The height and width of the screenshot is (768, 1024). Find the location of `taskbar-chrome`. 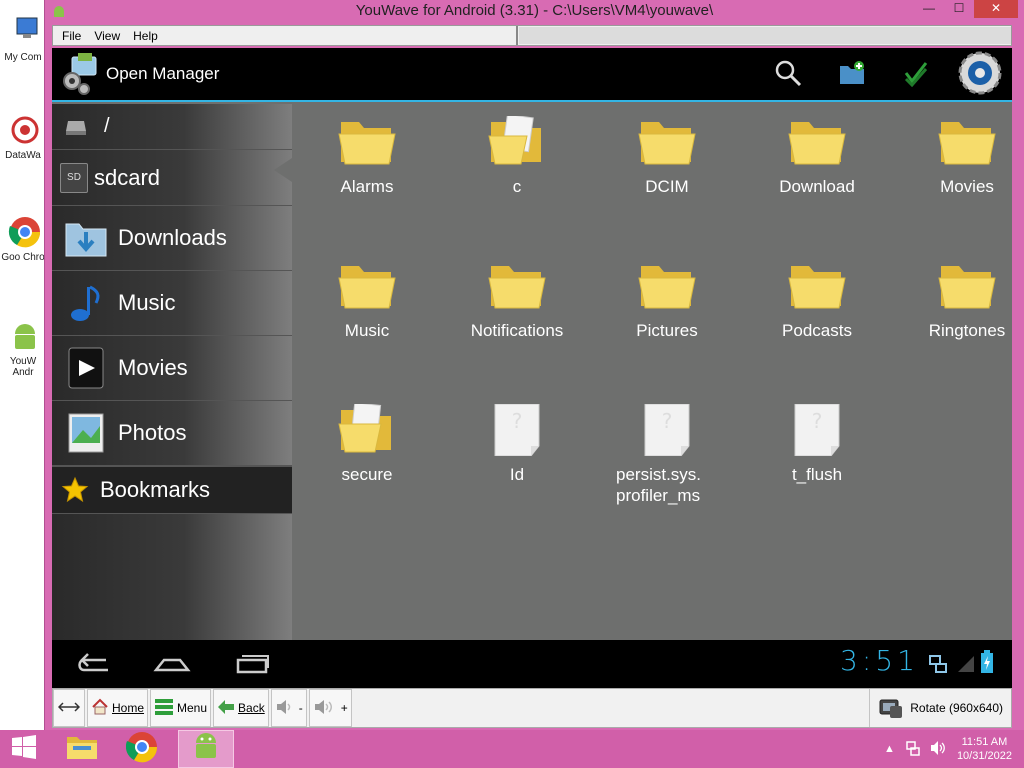

taskbar-chrome is located at coordinates (142, 749).